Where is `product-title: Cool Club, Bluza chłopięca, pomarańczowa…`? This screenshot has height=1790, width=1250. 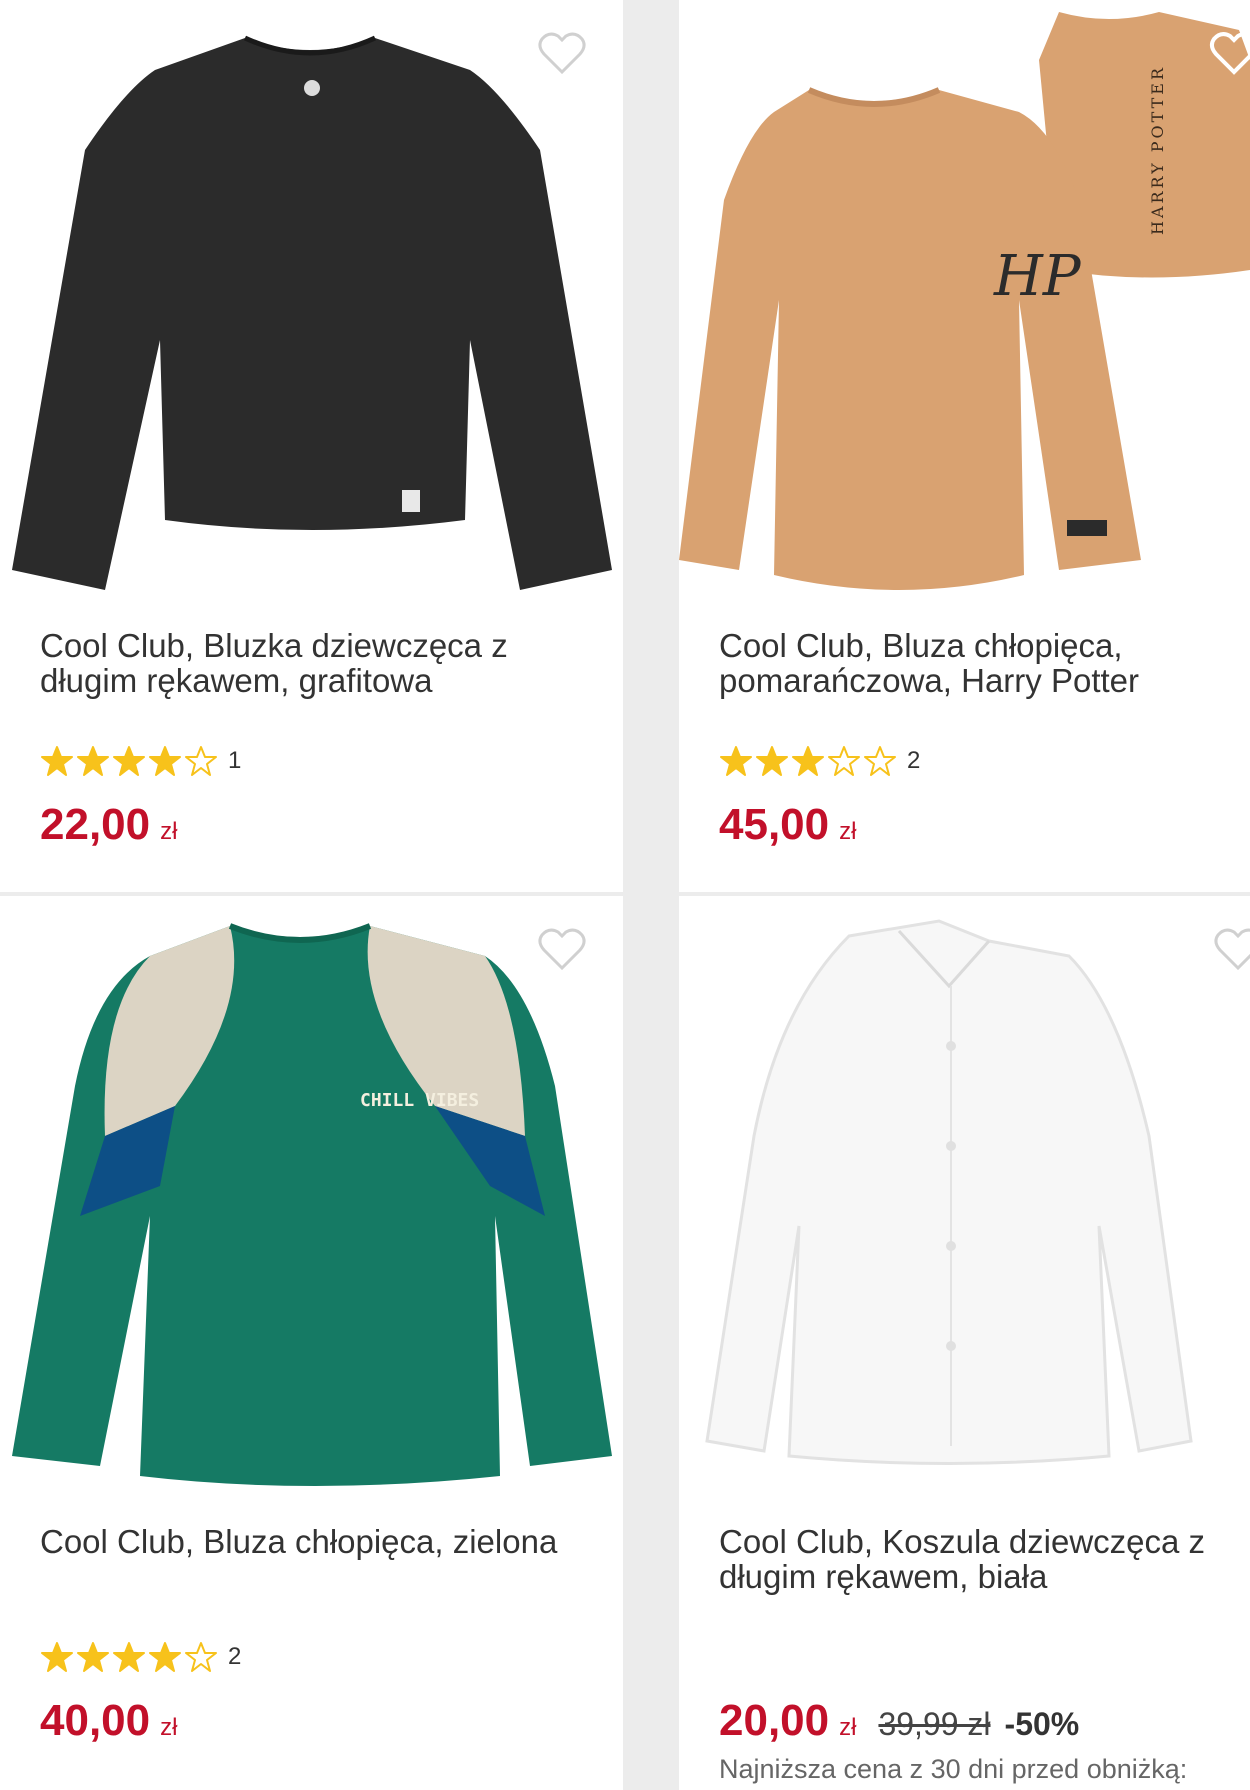 product-title: Cool Club, Bluza chłopięca, pomarańczowa… is located at coordinates (979, 663).